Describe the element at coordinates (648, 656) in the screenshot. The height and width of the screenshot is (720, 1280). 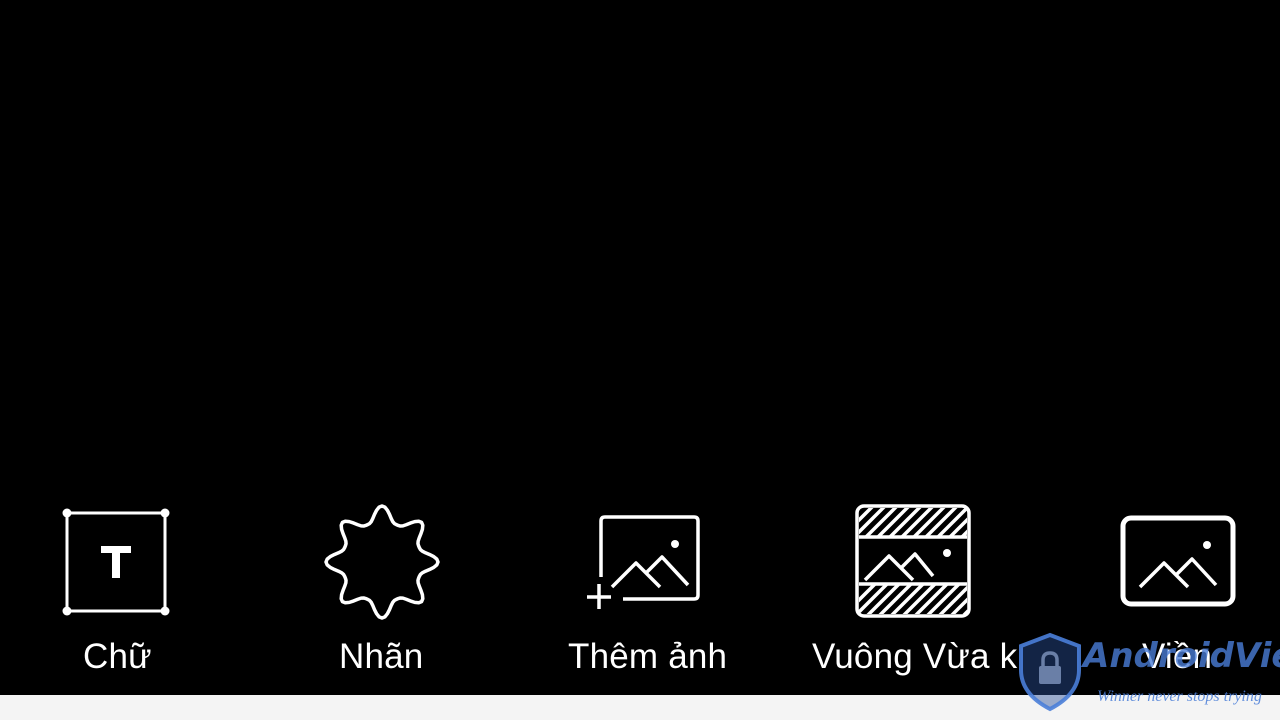
I see `add-photo-tool-label: Thêm ảnh` at that location.